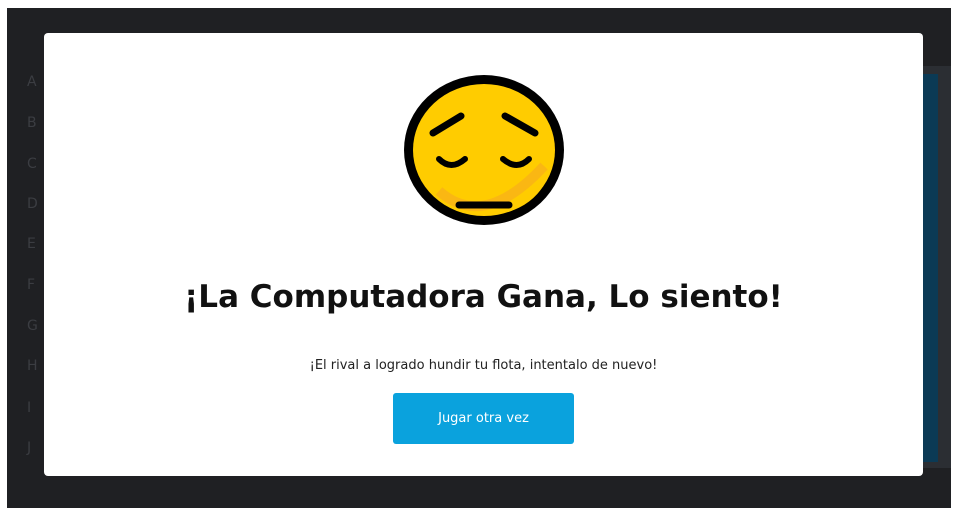 Image resolution: width=959 pixels, height=508 pixels. Describe the element at coordinates (32, 82) in the screenshot. I see `row-label: A` at that location.